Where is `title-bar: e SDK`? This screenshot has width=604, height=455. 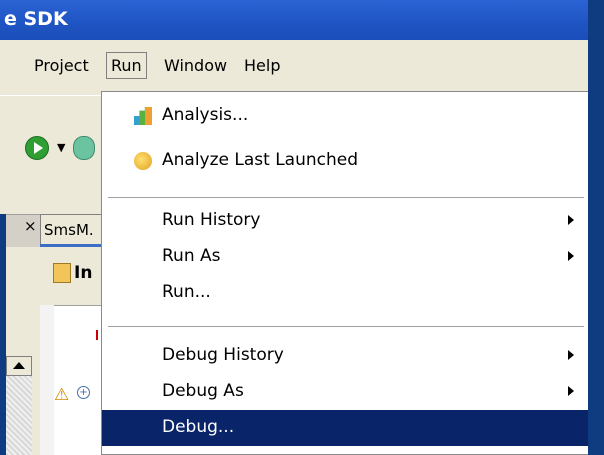 title-bar: e SDK is located at coordinates (294, 20).